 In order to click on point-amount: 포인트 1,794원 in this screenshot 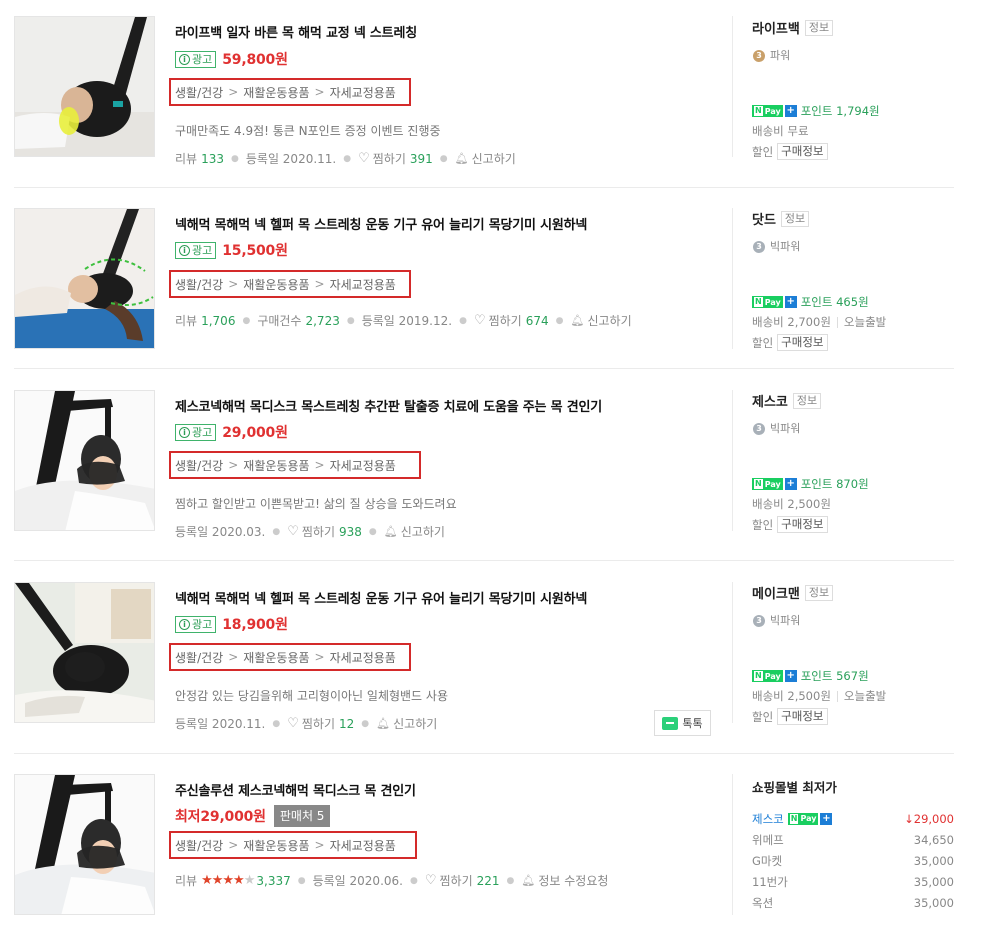, I will do `click(840, 111)`.